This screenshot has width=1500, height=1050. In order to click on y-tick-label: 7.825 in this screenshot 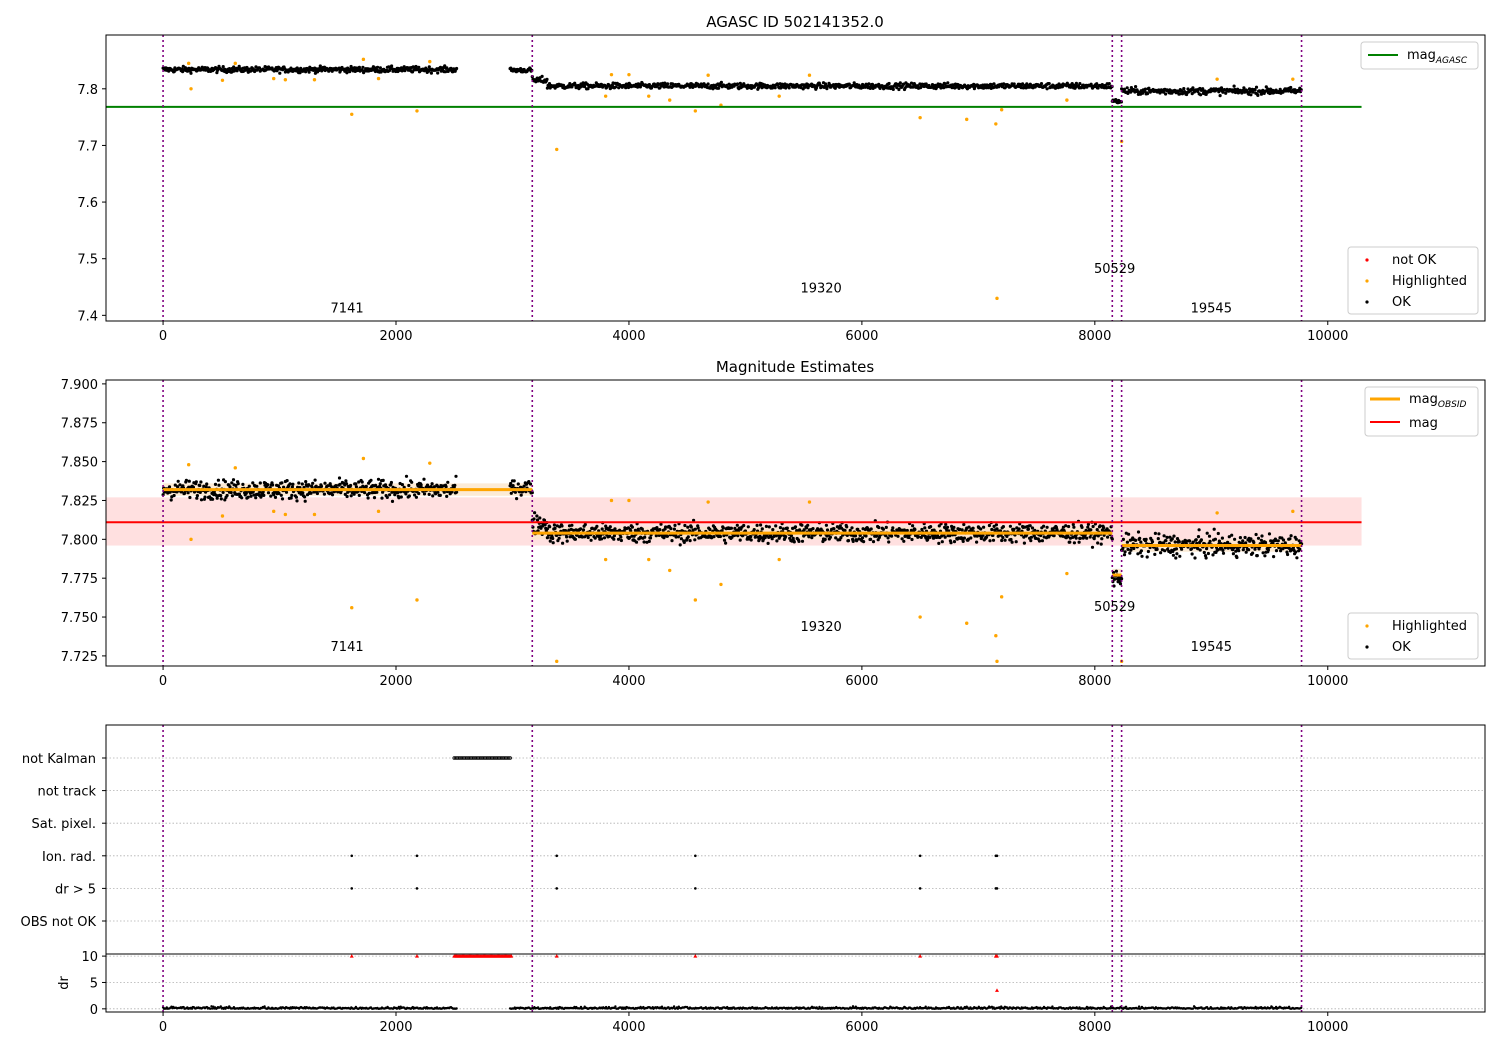, I will do `click(79, 501)`.